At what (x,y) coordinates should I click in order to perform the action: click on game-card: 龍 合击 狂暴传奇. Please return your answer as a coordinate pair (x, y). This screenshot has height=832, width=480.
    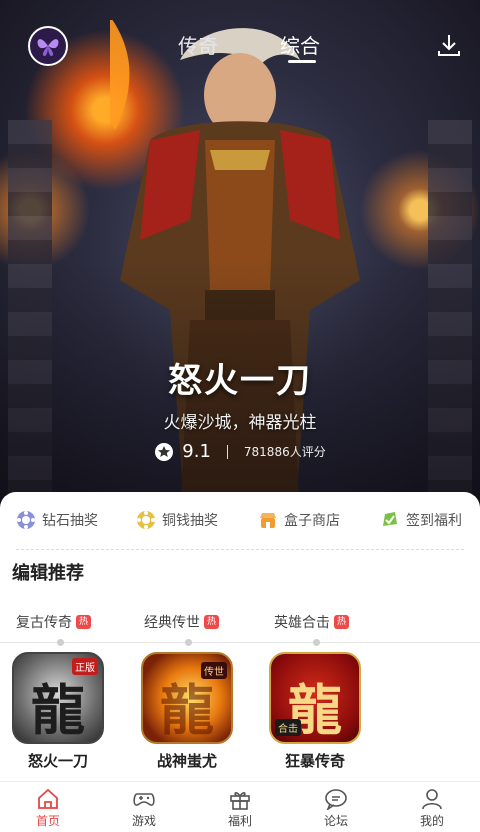
    Looking at the image, I should click on (315, 711).